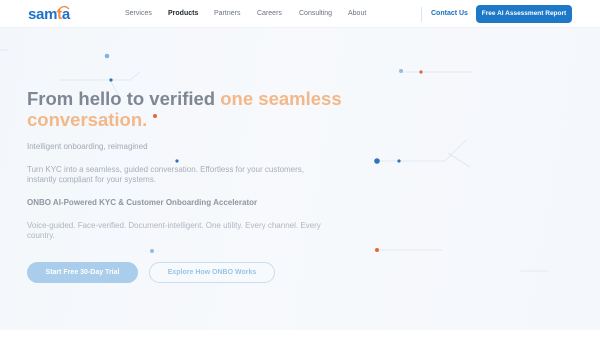 This screenshot has height=337, width=600. I want to click on header-divider, so click(421, 14).